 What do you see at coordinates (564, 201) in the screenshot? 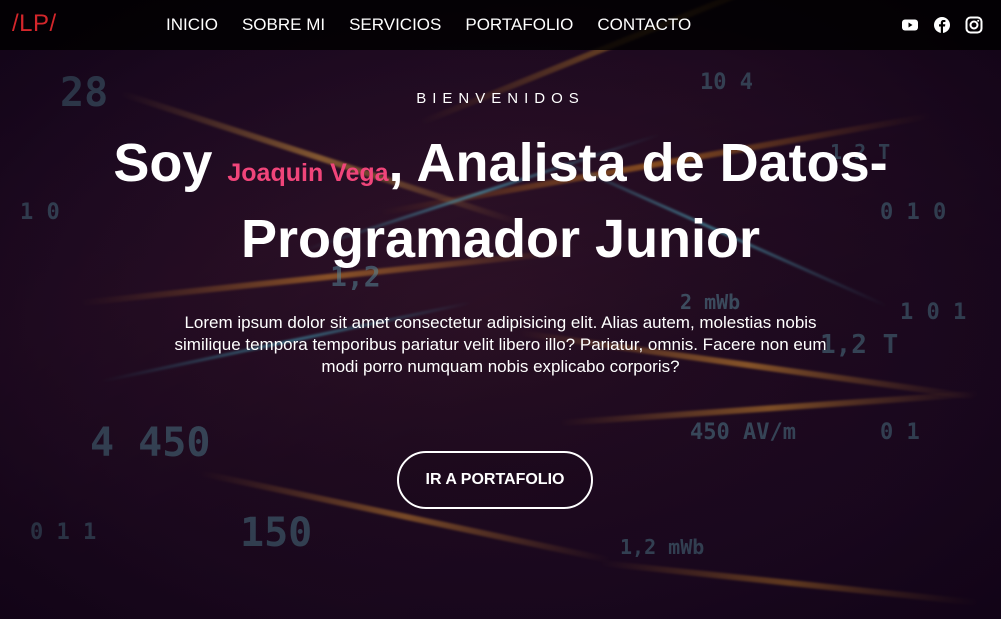
I see `headline-suffix: , Analista de Datos- Programador Junior` at bounding box center [564, 201].